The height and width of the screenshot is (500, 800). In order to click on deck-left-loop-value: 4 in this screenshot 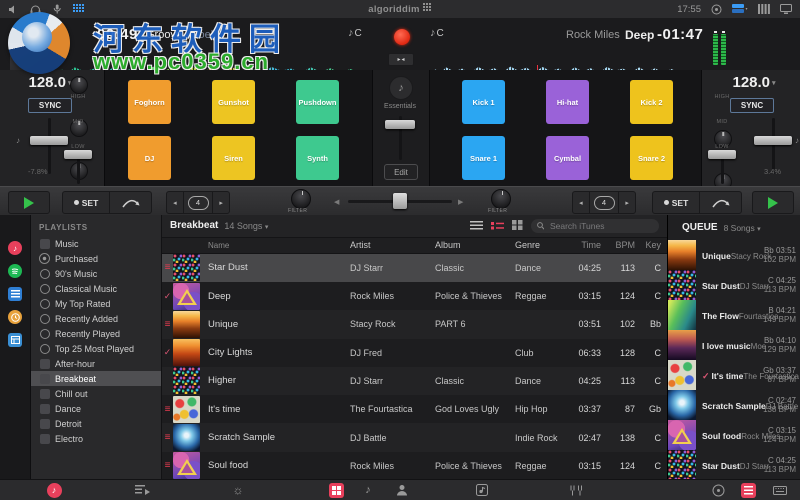, I will do `click(198, 202)`.